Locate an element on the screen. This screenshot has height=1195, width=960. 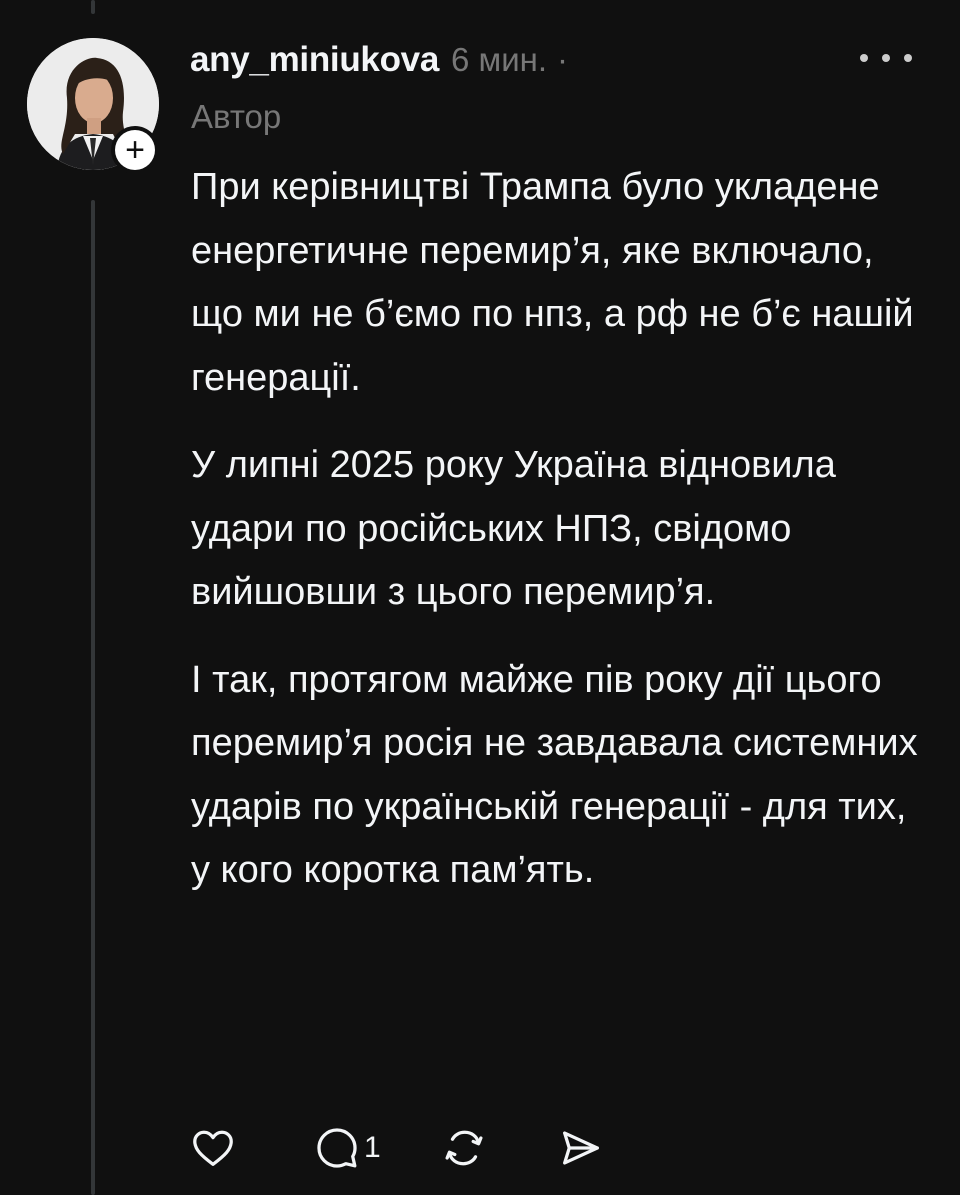
share-button is located at coordinates (580, 1148).